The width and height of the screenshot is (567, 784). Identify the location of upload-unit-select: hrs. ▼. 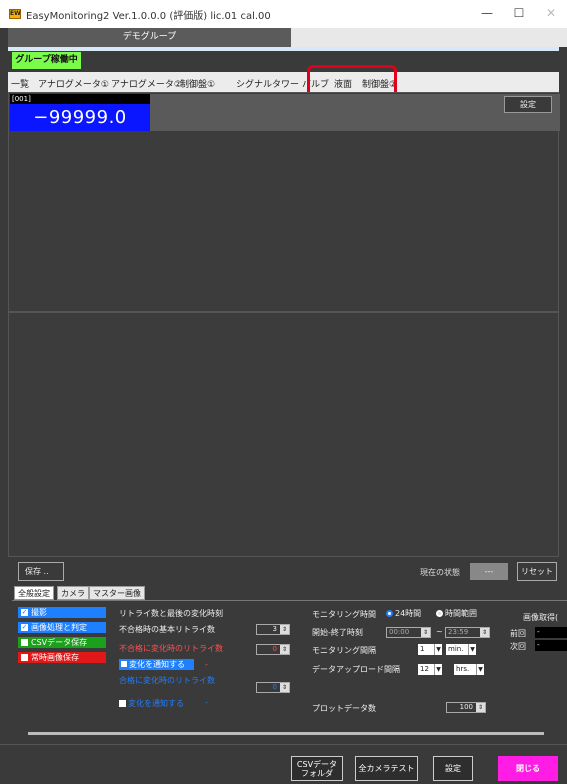
(469, 669).